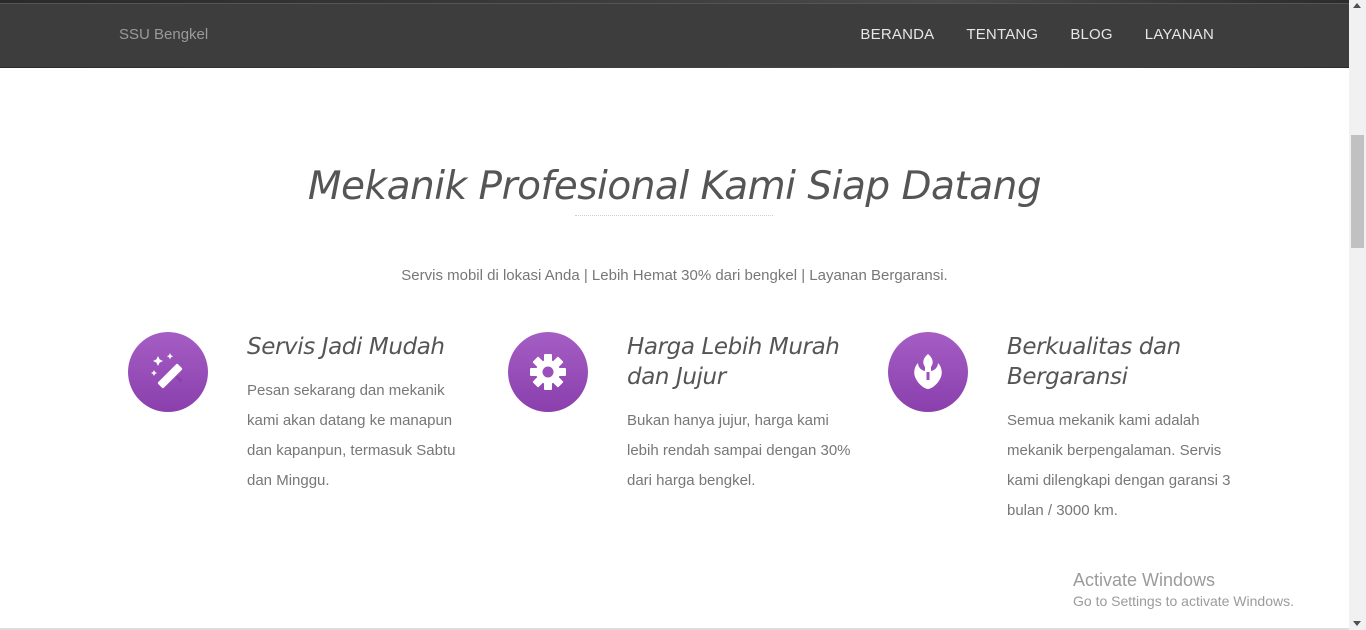 Image resolution: width=1366 pixels, height=630 pixels. I want to click on magic-wand-icon, so click(168, 372).